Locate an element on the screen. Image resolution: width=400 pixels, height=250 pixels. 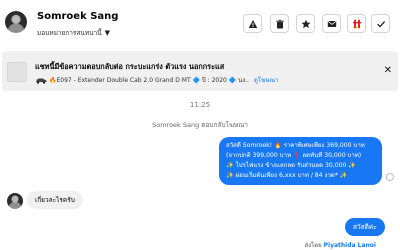
spam-button is located at coordinates (356, 23).